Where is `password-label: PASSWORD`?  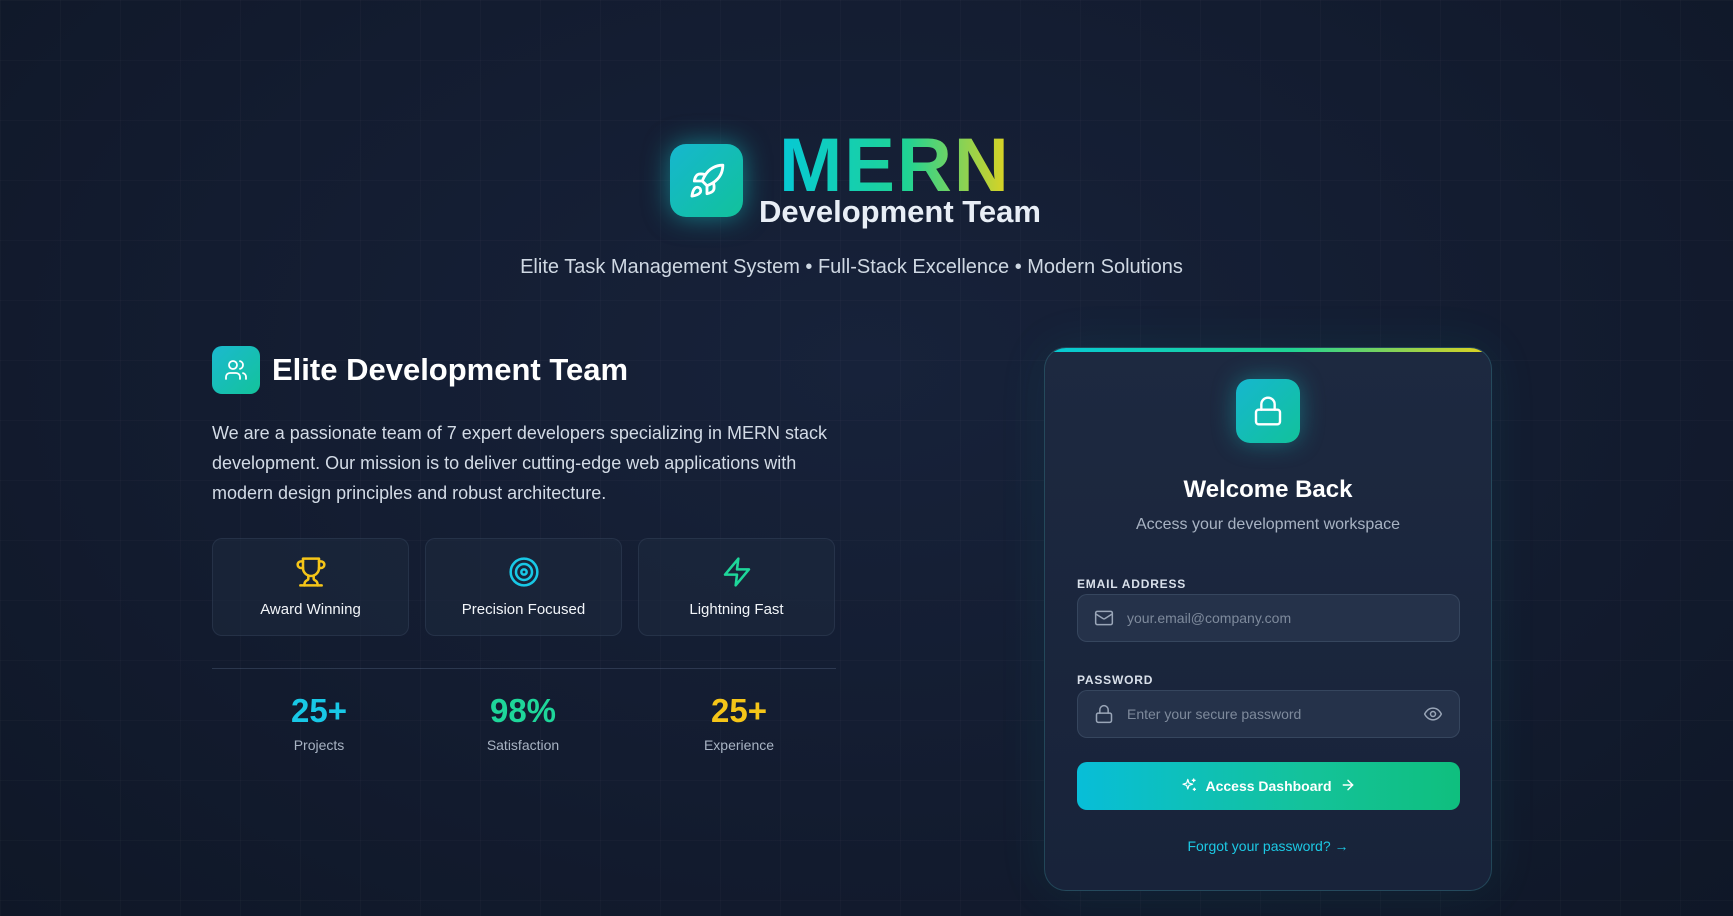
password-label: PASSWORD is located at coordinates (1115, 680).